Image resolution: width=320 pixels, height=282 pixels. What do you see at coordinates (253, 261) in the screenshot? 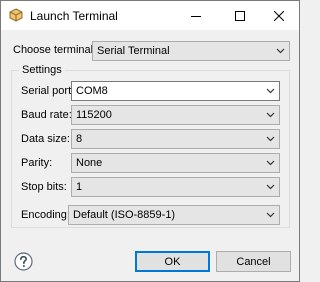
I see `cancel-button: Cancel` at bounding box center [253, 261].